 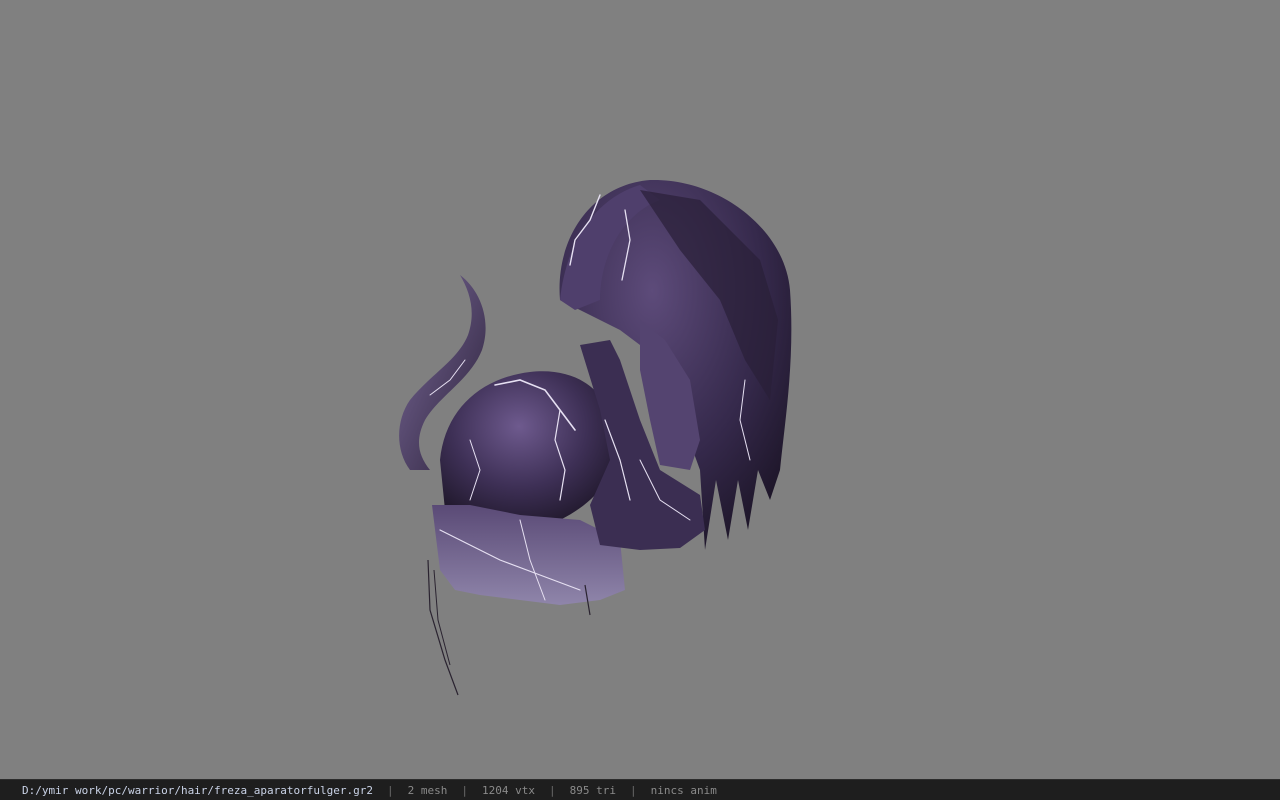 What do you see at coordinates (427, 790) in the screenshot?
I see `mesh-count-label: 2 mesh` at bounding box center [427, 790].